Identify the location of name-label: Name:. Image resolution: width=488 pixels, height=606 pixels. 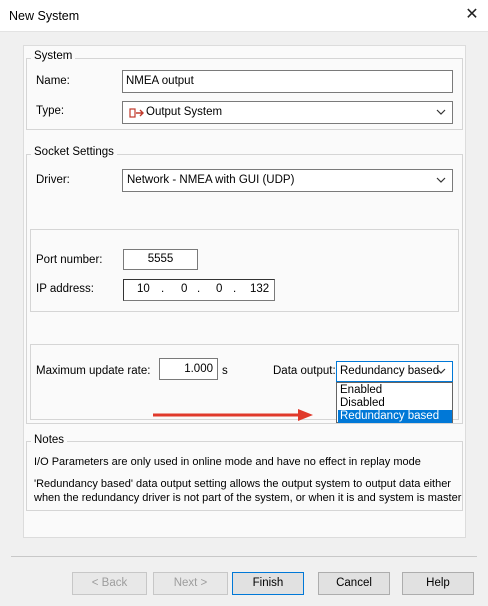
(53, 81).